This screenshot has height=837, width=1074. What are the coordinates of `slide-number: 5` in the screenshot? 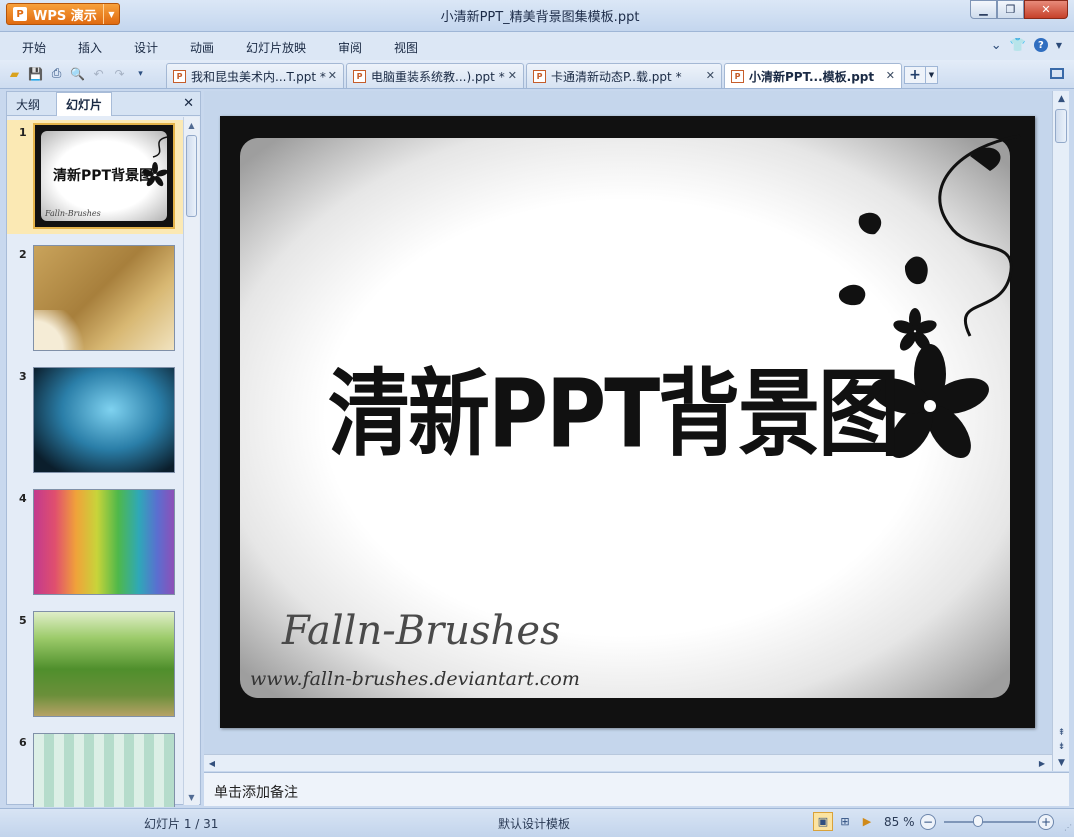 It's located at (23, 620).